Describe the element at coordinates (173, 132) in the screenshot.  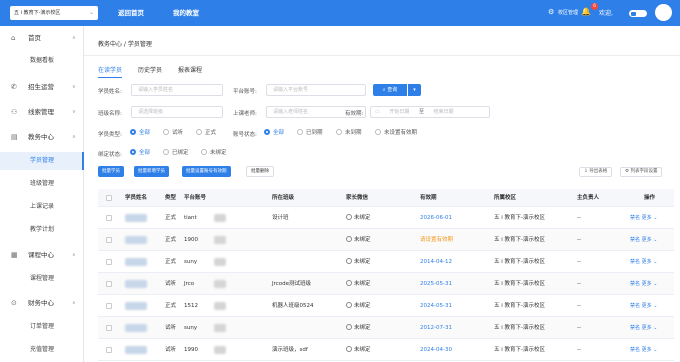
I see `type-radio-trial: 试听` at that location.